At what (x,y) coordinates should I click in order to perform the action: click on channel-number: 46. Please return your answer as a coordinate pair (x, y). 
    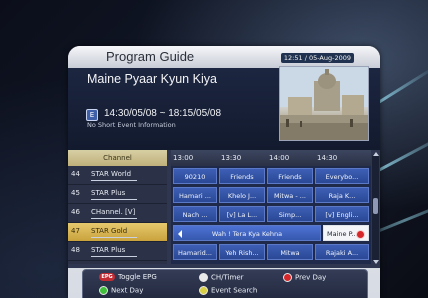
    Looking at the image, I should click on (75, 212).